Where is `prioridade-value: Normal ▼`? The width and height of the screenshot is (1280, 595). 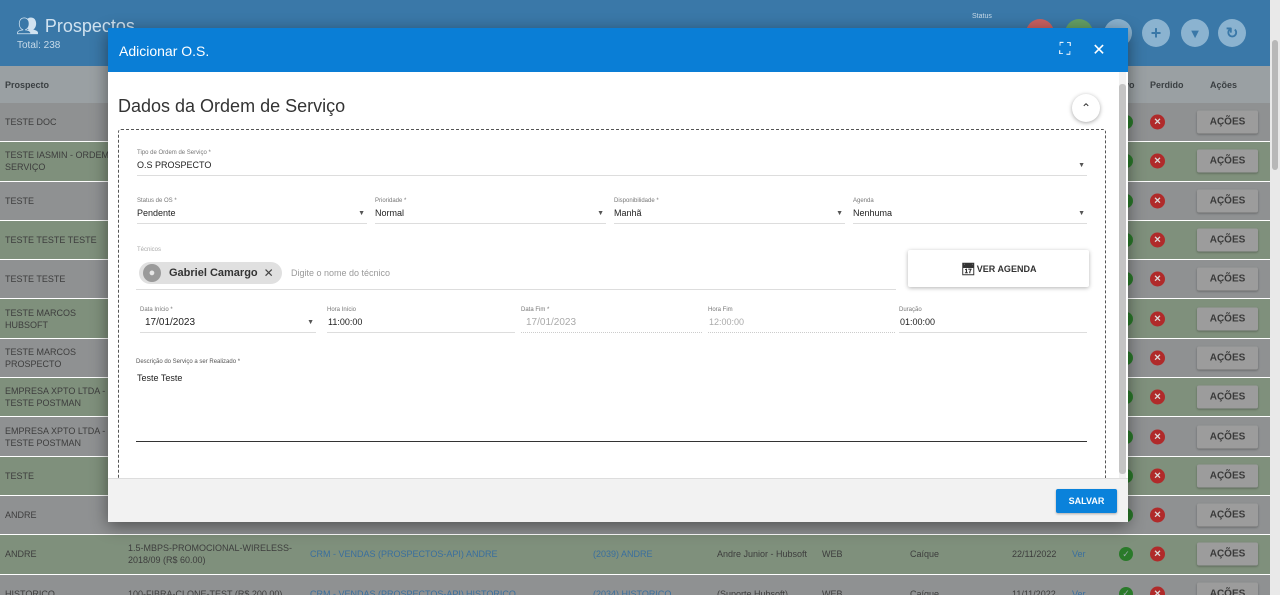
prioridade-value: Normal ▼ is located at coordinates (490, 216).